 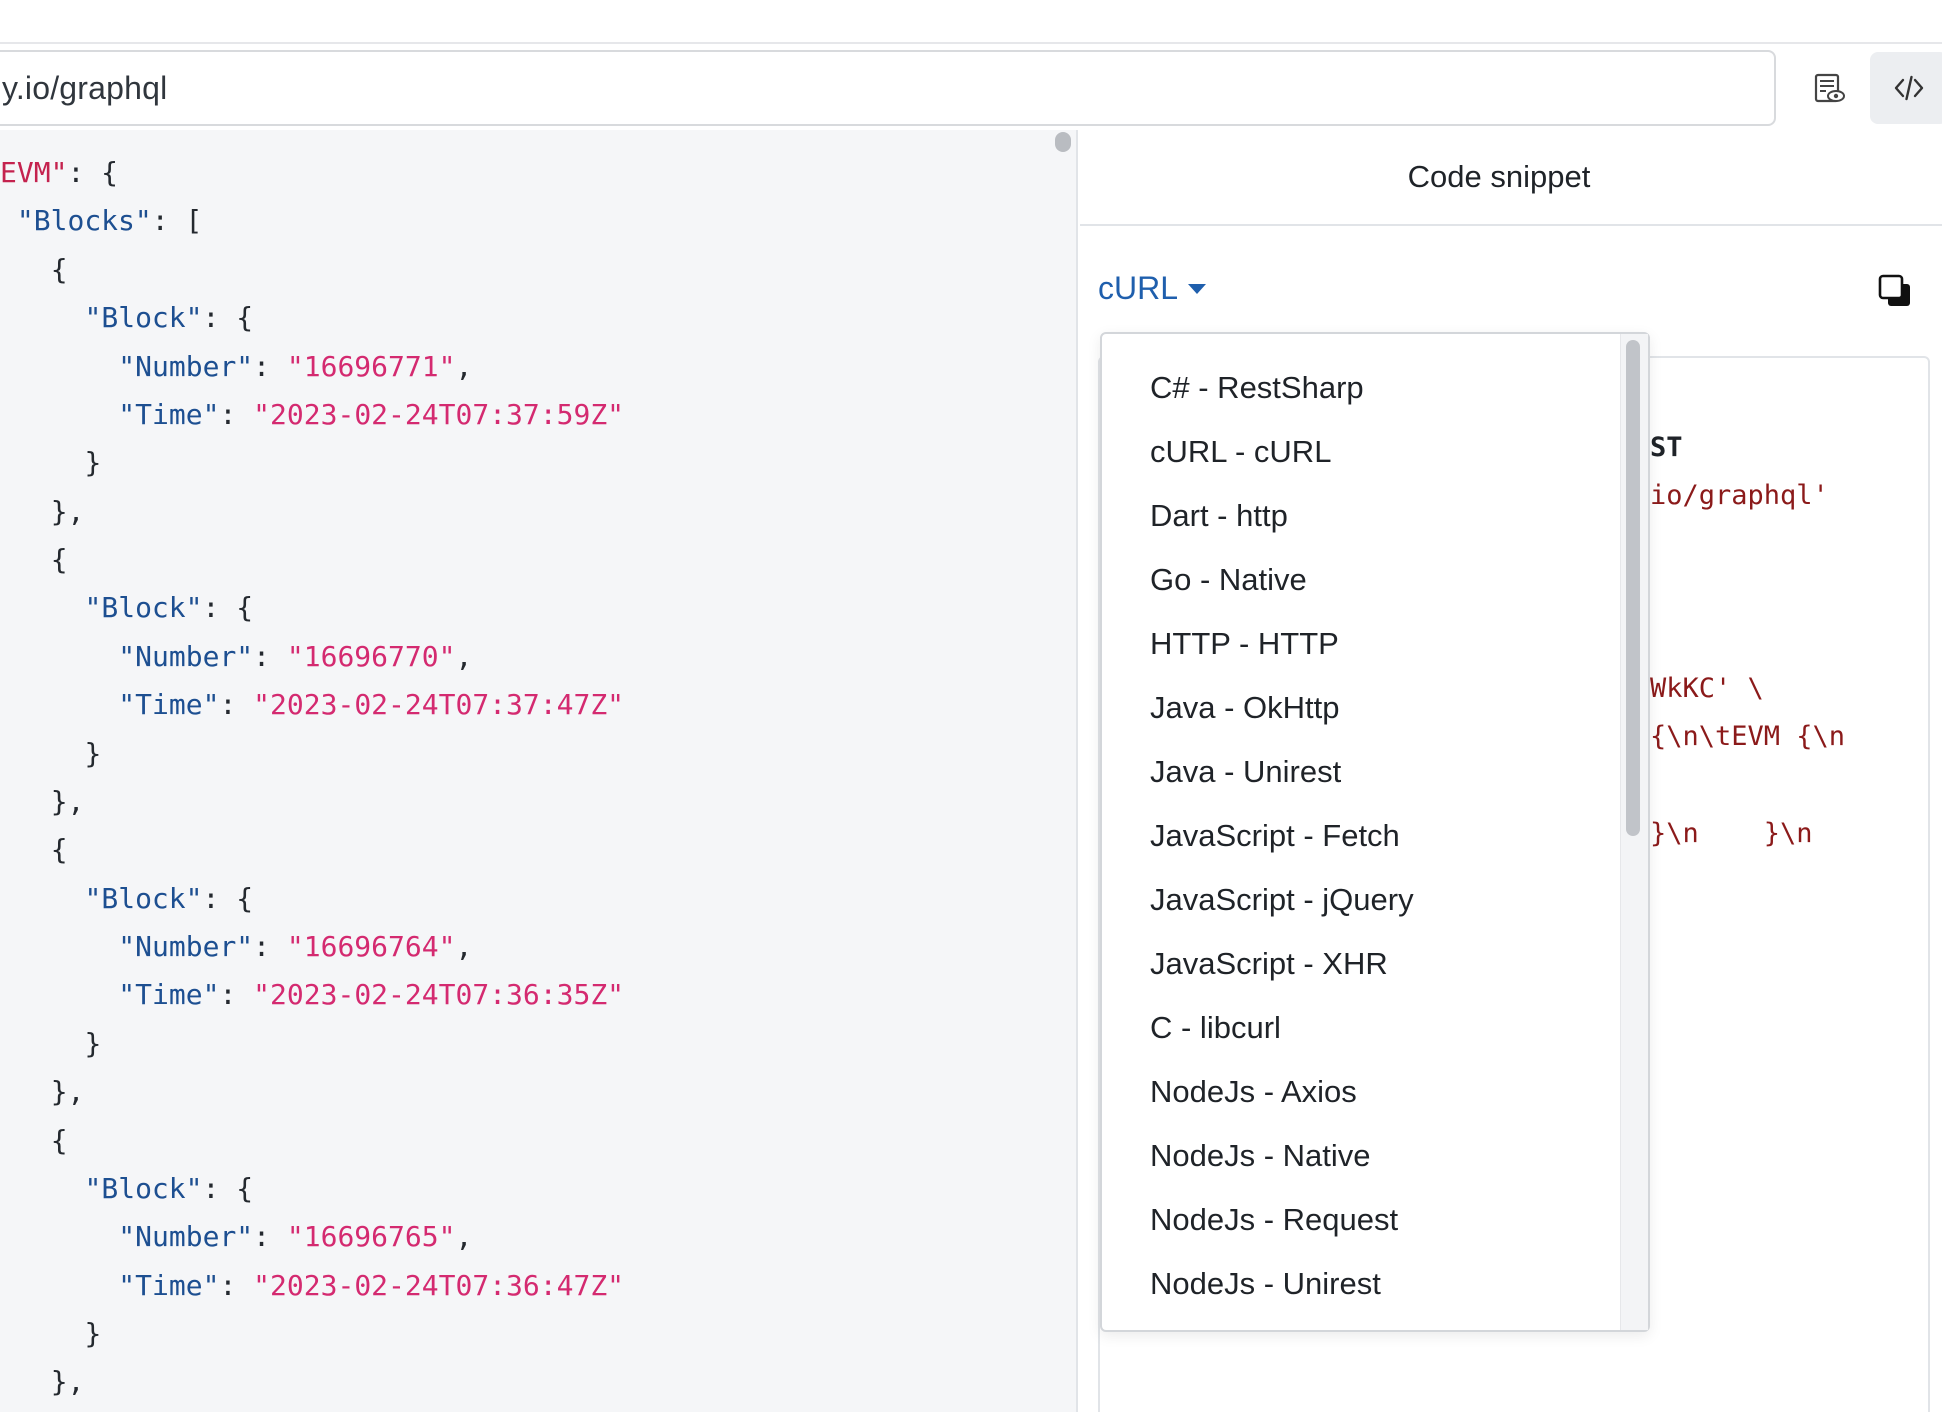 What do you see at coordinates (1739, 496) in the screenshot?
I see `snippet-code-line: io/graphql'` at bounding box center [1739, 496].